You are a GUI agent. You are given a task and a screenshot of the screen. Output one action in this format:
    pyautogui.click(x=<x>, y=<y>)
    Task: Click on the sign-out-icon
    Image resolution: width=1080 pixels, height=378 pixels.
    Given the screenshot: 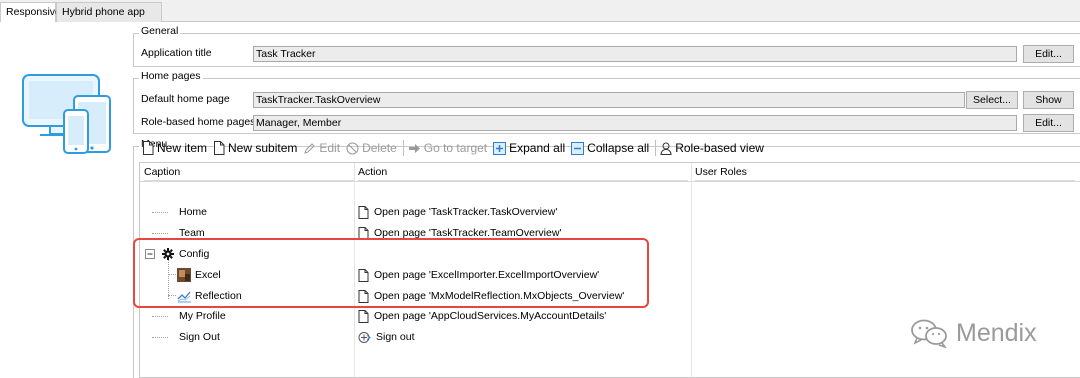 What is the action you would take?
    pyautogui.click(x=364, y=337)
    